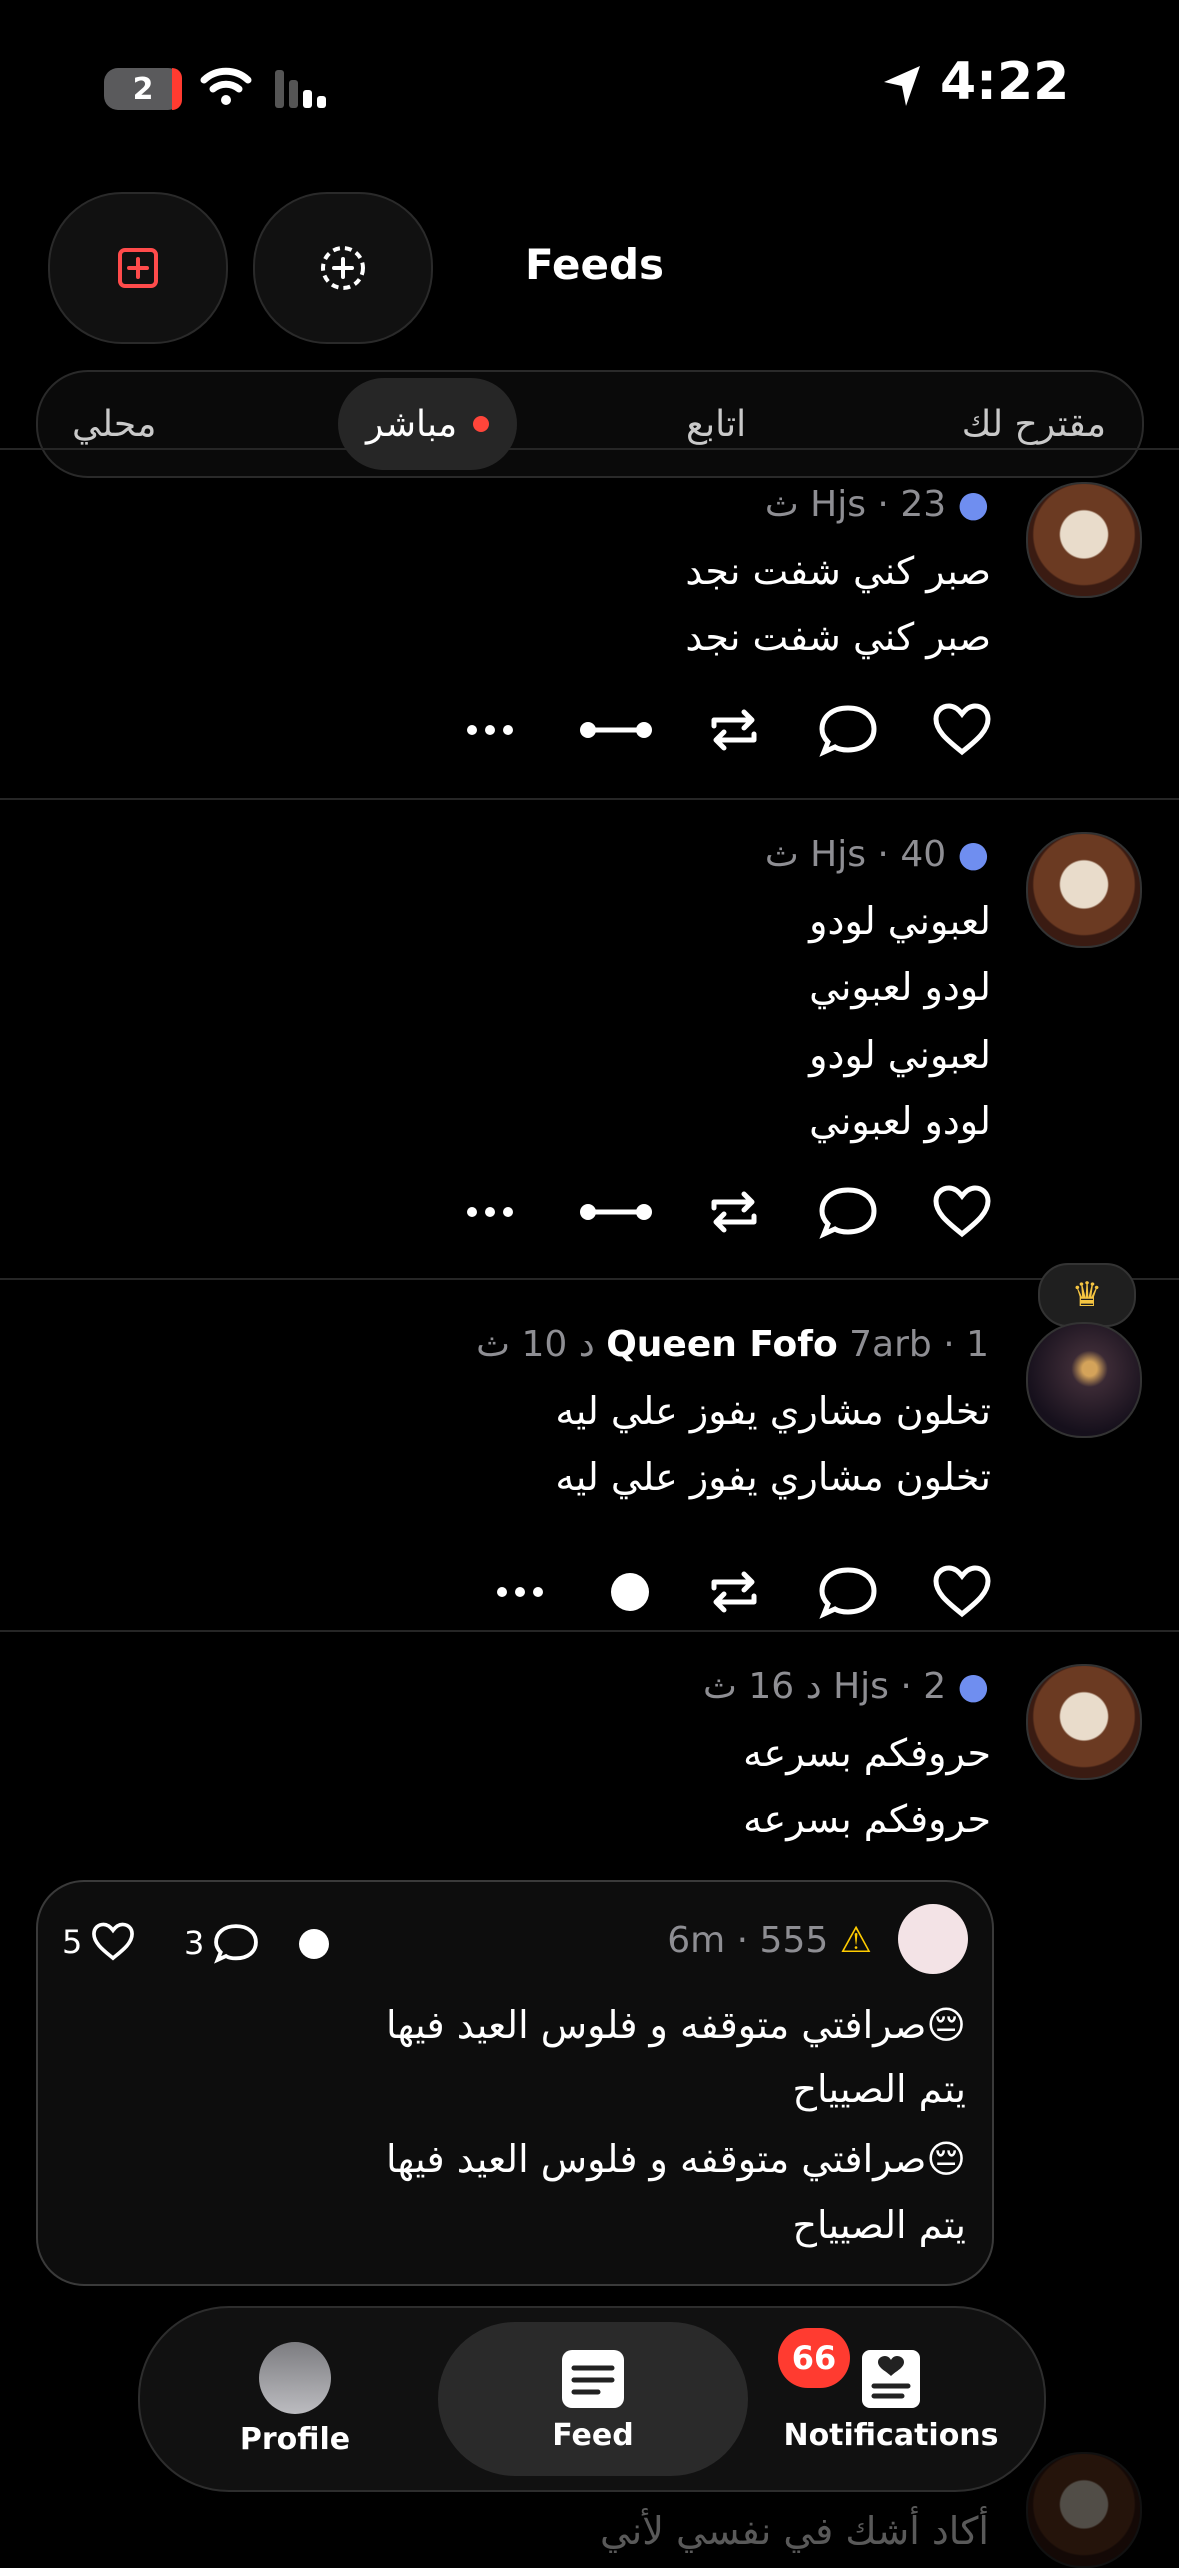 Image resolution: width=1179 pixels, height=2568 pixels. I want to click on status-bar: 2 4:22, so click(589, 90).